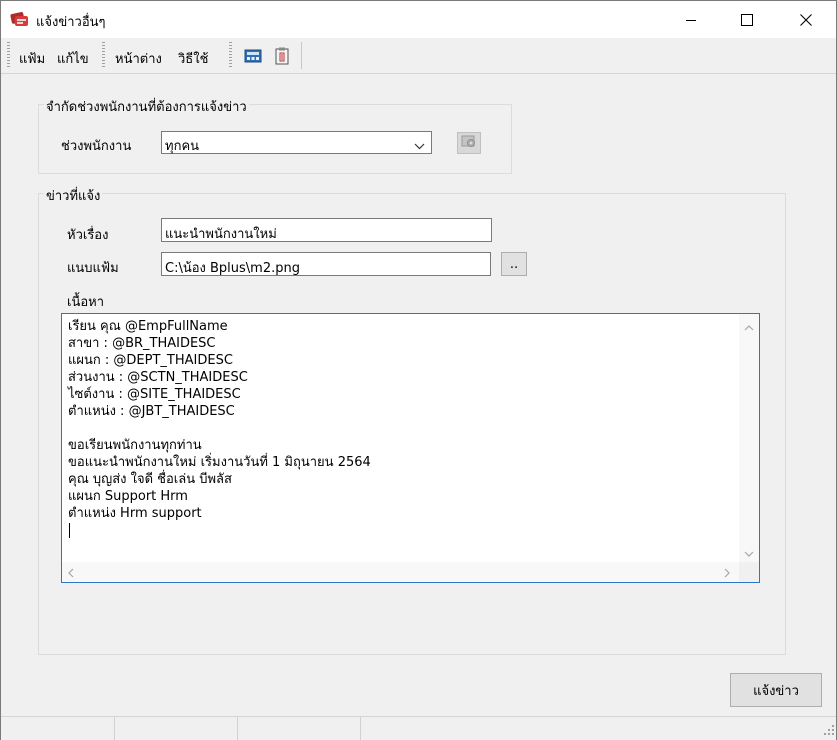 Image resolution: width=837 pixels, height=740 pixels. Describe the element at coordinates (86, 302) in the screenshot. I see `content-label: เนื้อหา` at that location.